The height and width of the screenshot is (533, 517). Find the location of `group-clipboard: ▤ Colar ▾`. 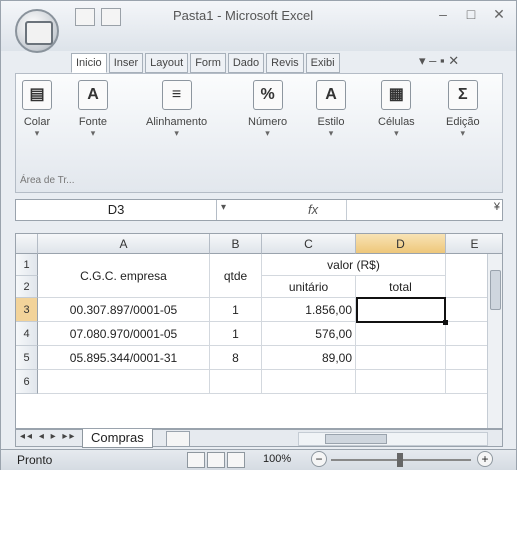

group-clipboard: ▤ Colar ▾ is located at coordinates (37, 109).